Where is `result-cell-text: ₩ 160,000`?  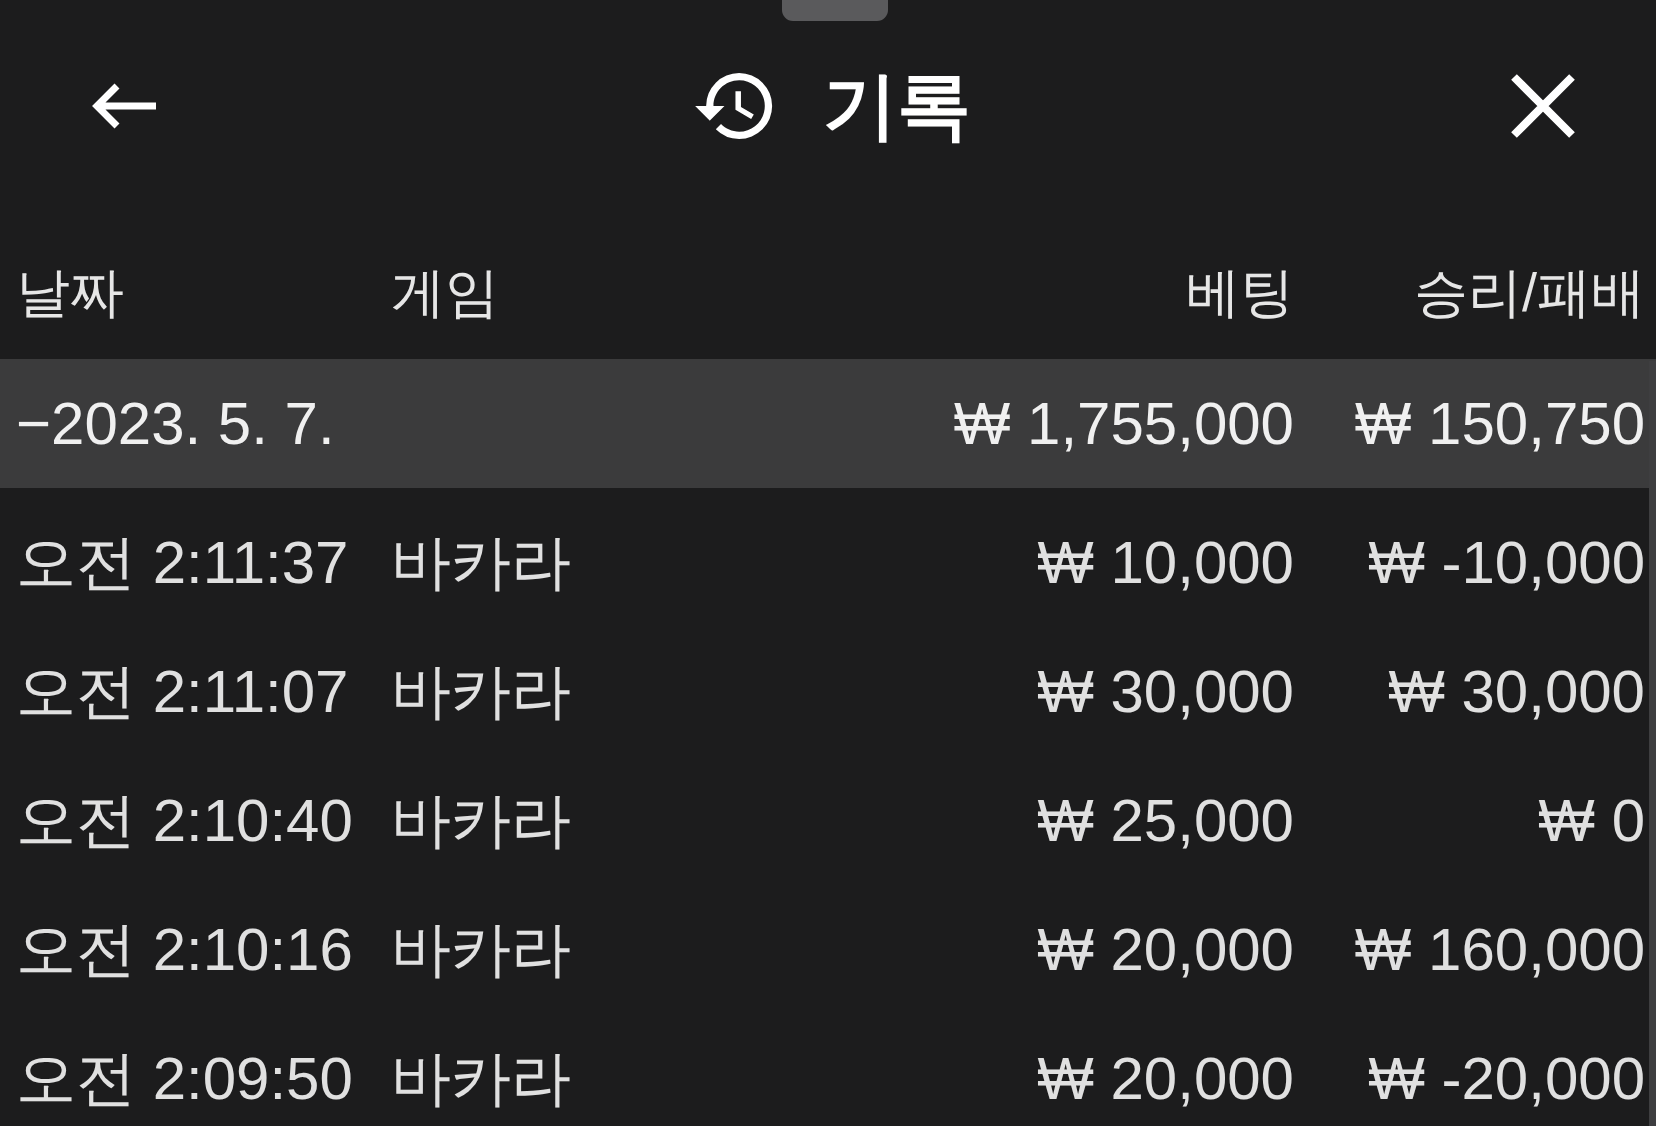
result-cell-text: ₩ 160,000 is located at coordinates (1499, 949).